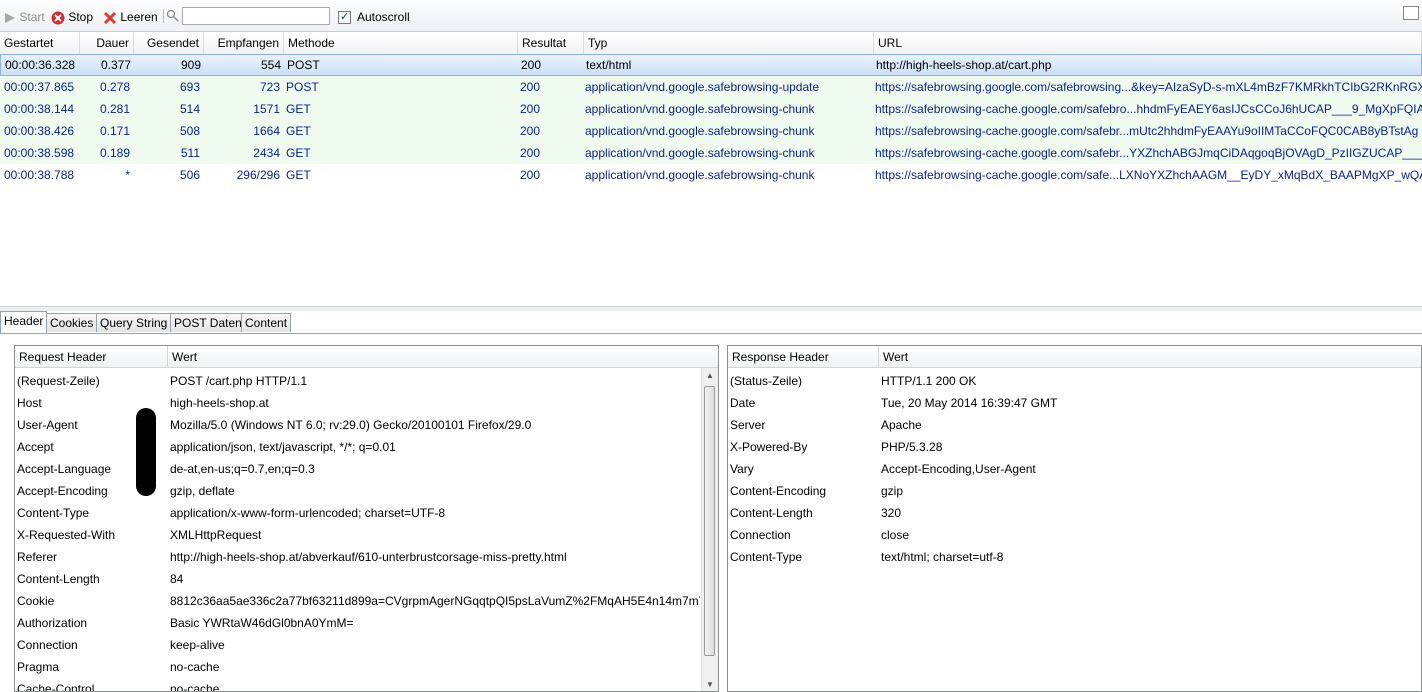 This screenshot has height=692, width=1422. Describe the element at coordinates (189, 175) in the screenshot. I see `cell-sent: 506` at that location.